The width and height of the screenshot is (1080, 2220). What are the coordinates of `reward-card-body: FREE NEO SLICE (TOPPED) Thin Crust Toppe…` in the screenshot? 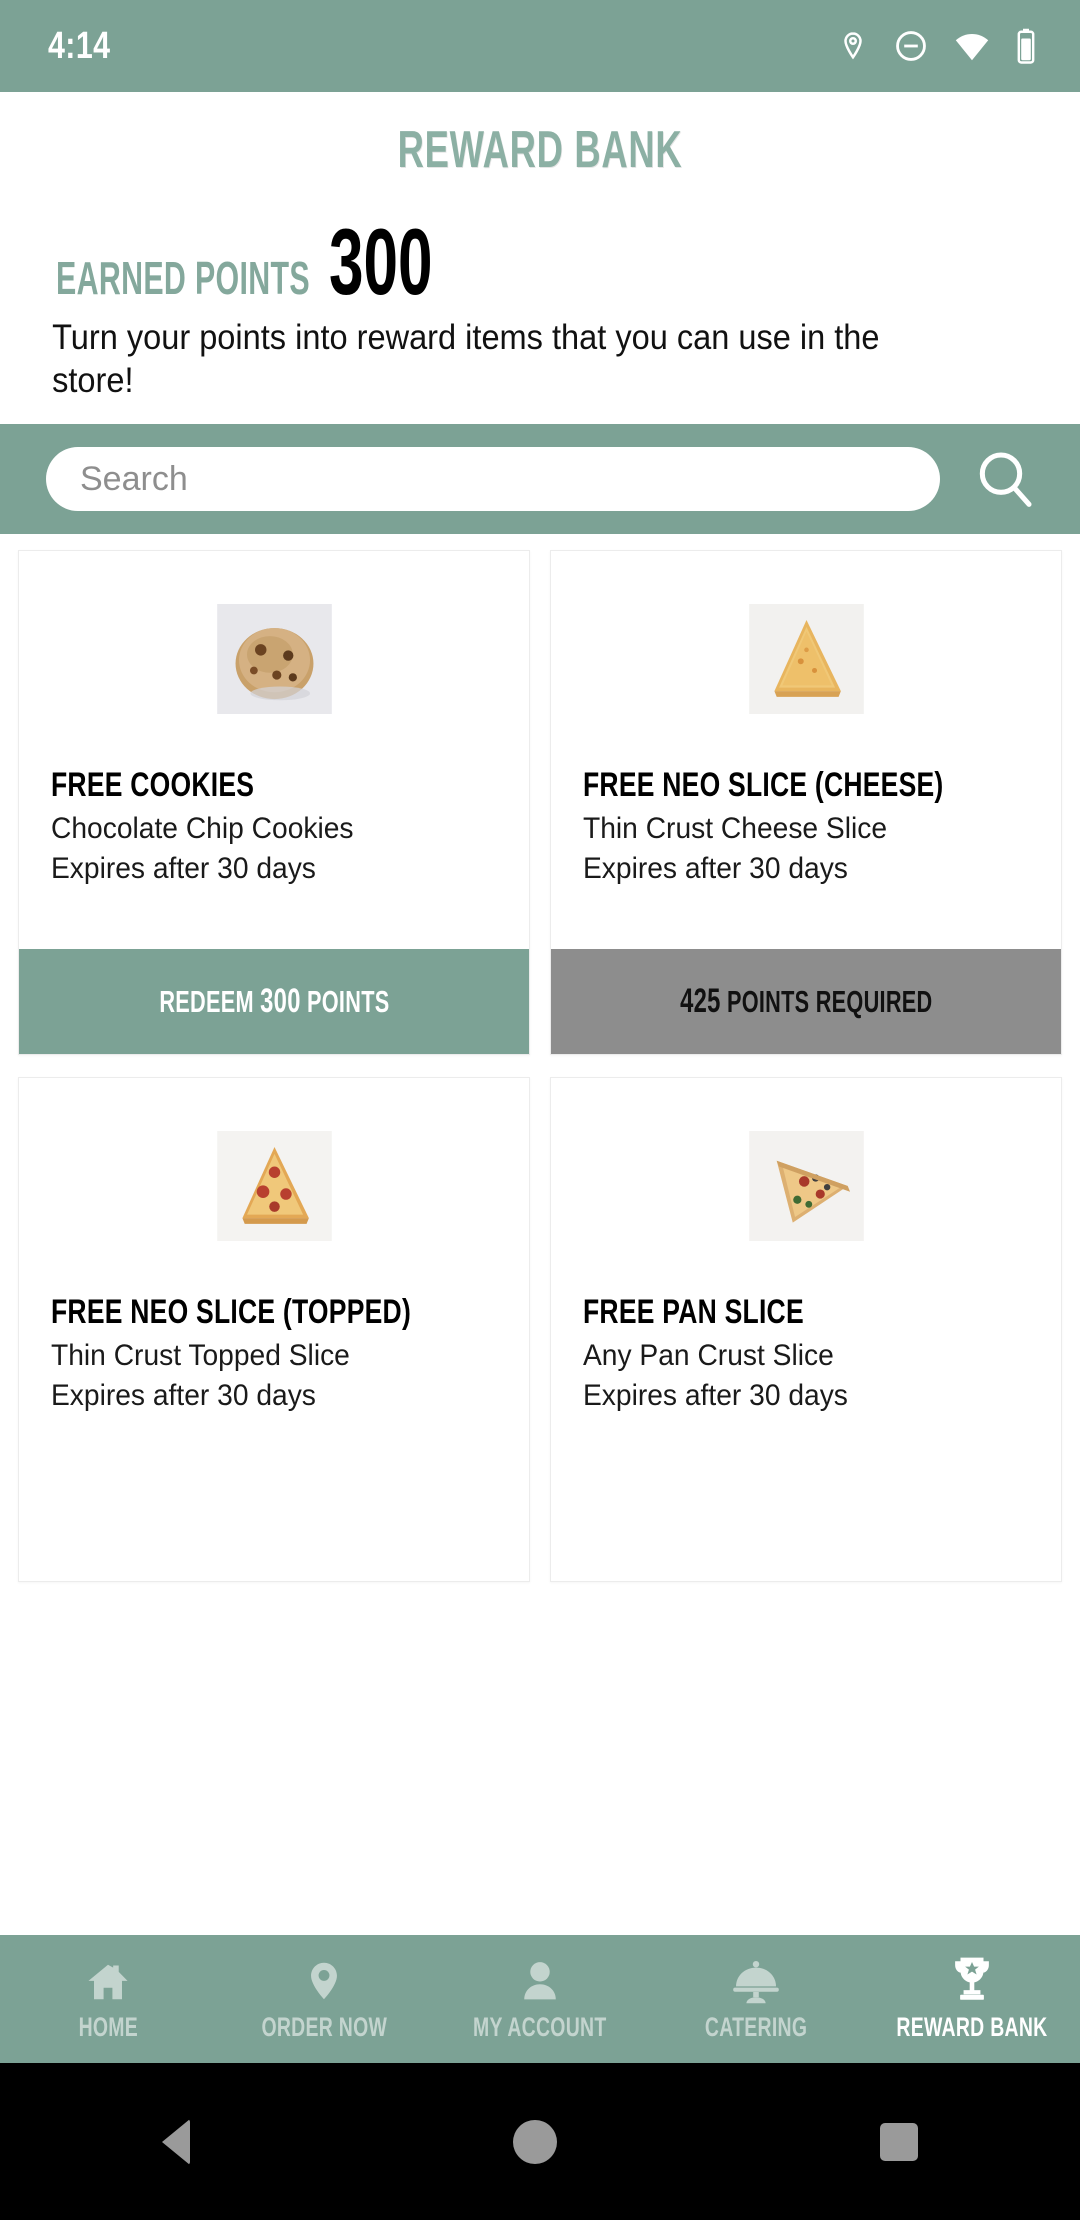 It's located at (274, 1329).